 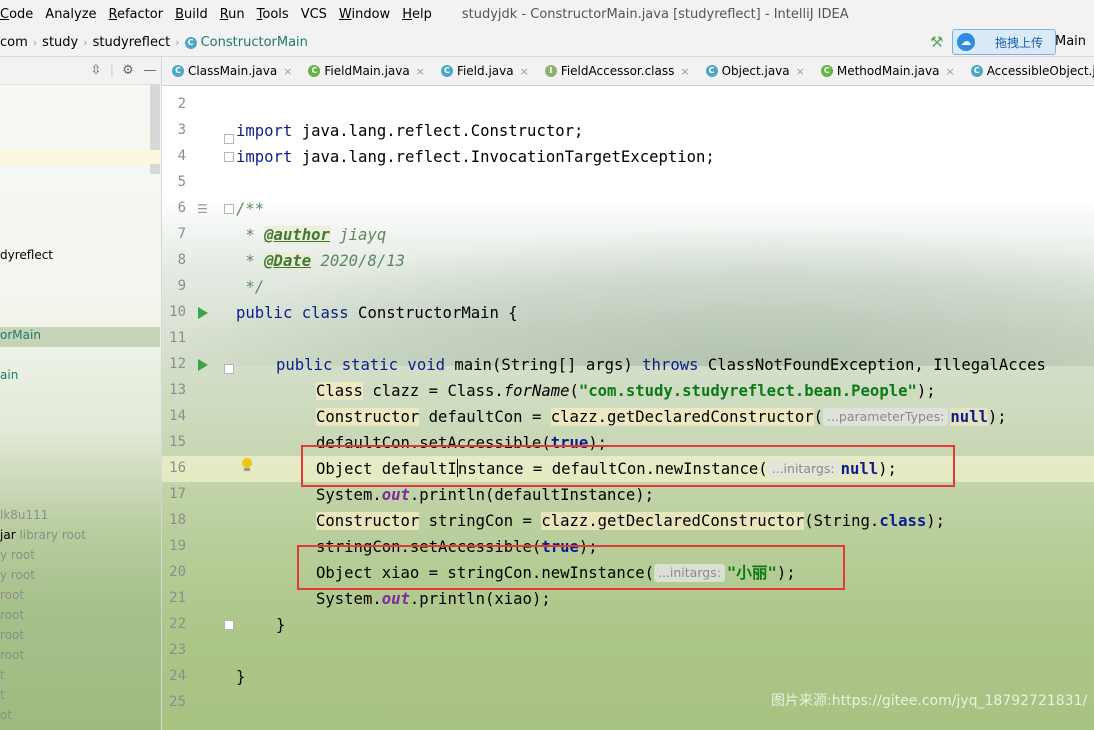 I want to click on editor-tab: CAccessibleObject.java, so click(x=1027, y=71).